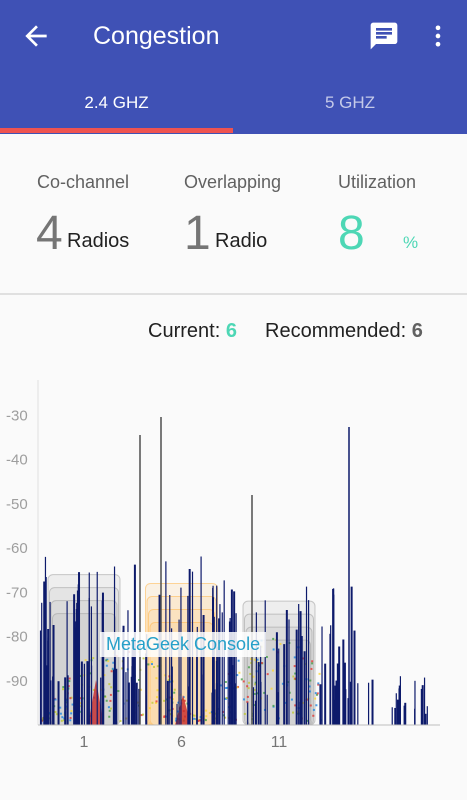 The width and height of the screenshot is (467, 800). I want to click on y-tick-label: -80, so click(17, 637).